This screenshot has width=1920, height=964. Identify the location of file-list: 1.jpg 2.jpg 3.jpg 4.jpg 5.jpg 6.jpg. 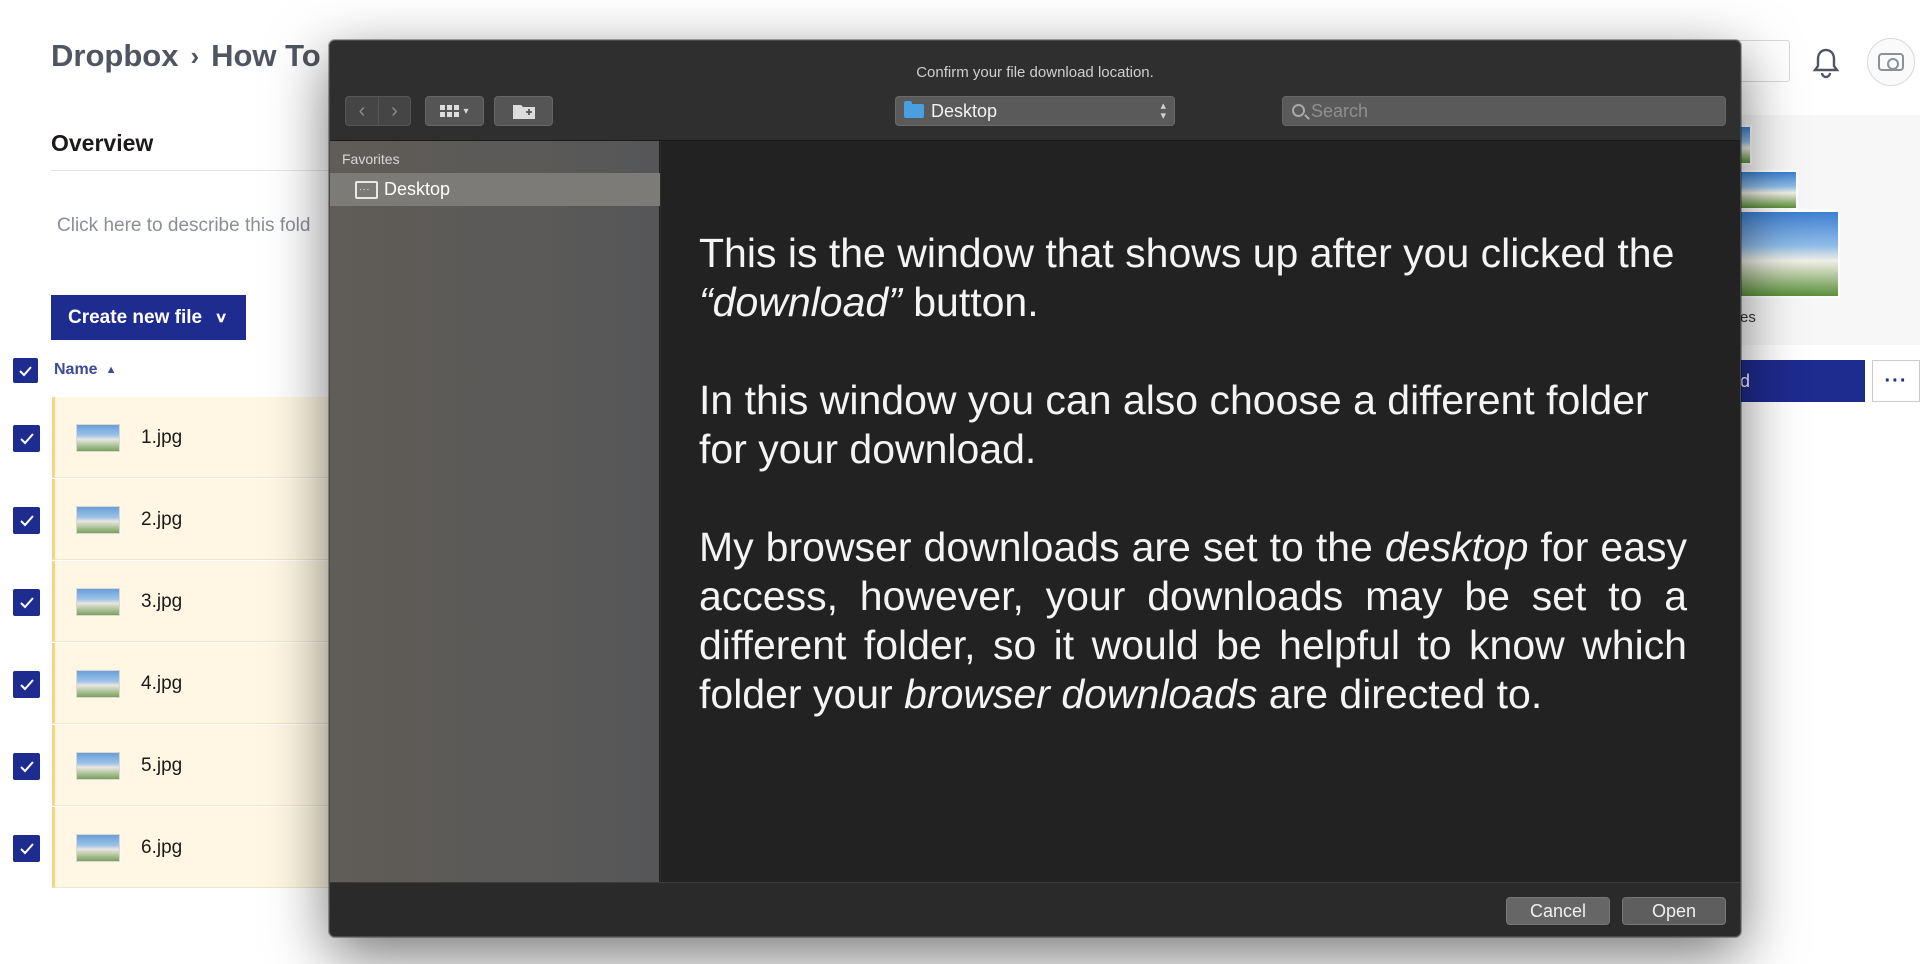
(170, 643).